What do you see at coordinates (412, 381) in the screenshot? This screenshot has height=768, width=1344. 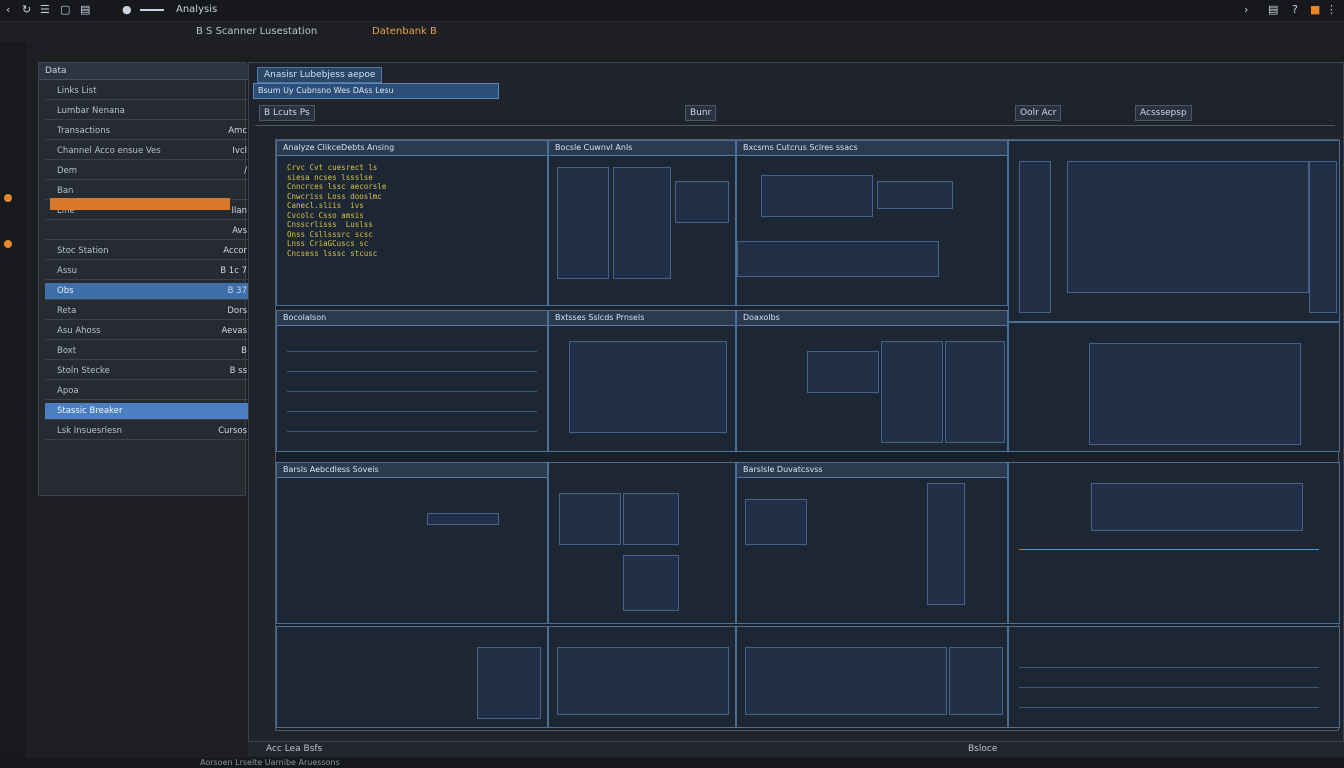 I see `panel: Bocolalson` at bounding box center [412, 381].